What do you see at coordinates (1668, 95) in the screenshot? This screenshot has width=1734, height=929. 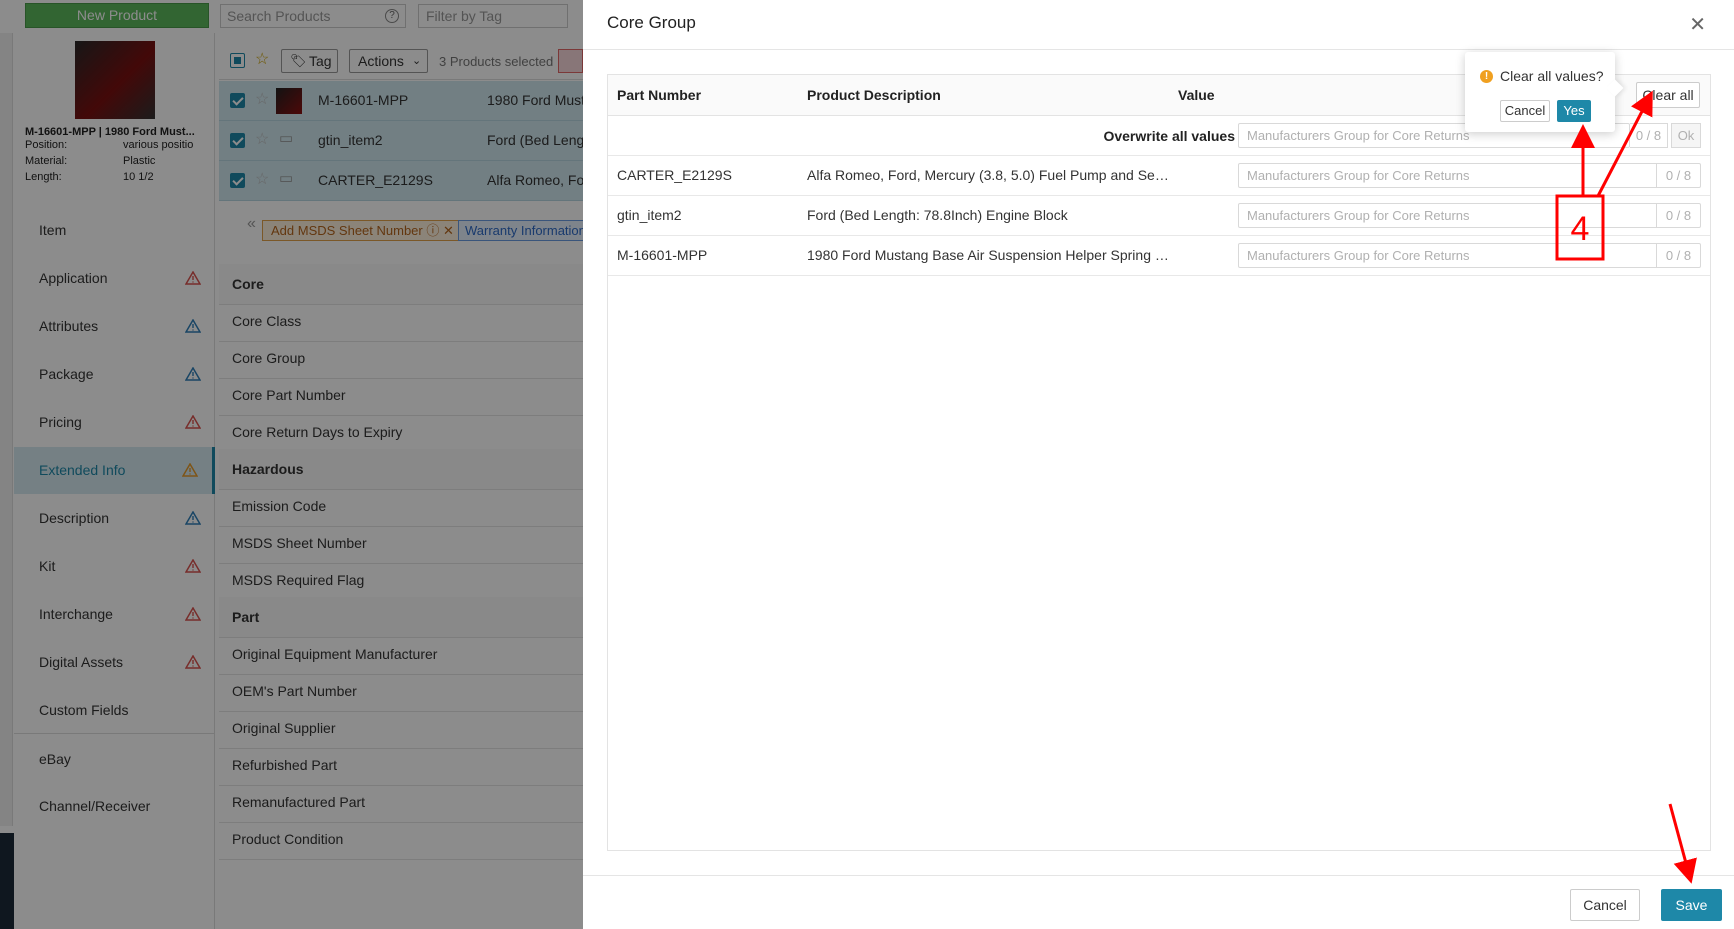 I see `clear-all-button: Clear all` at bounding box center [1668, 95].